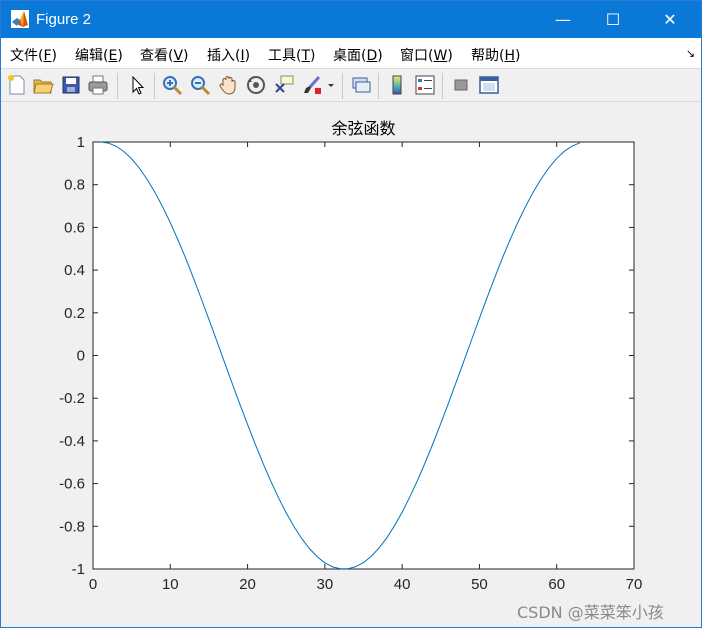 The width and height of the screenshot is (702, 628). Describe the element at coordinates (164, 55) in the screenshot. I see `menu-view: 查看(V)` at that location.